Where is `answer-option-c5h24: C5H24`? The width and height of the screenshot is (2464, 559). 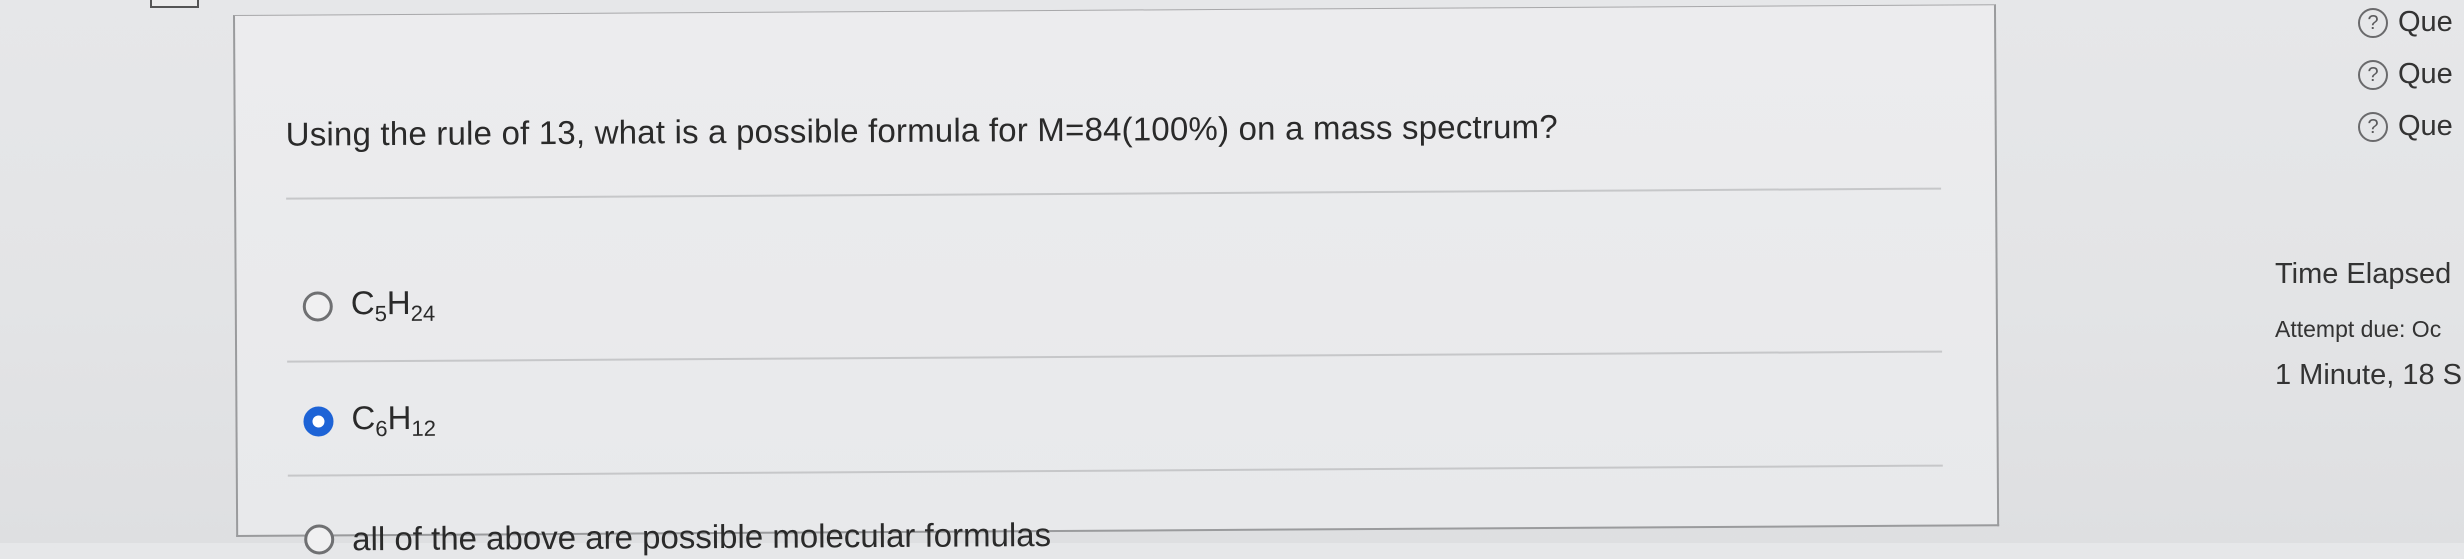 answer-option-c5h24: C5H24 is located at coordinates (369, 305).